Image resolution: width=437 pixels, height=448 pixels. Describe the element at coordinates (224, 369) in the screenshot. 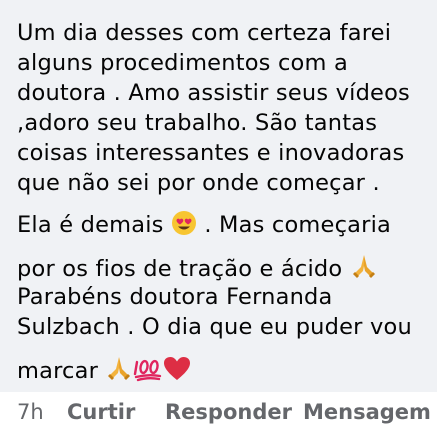

I see `comment-line: marcar` at that location.